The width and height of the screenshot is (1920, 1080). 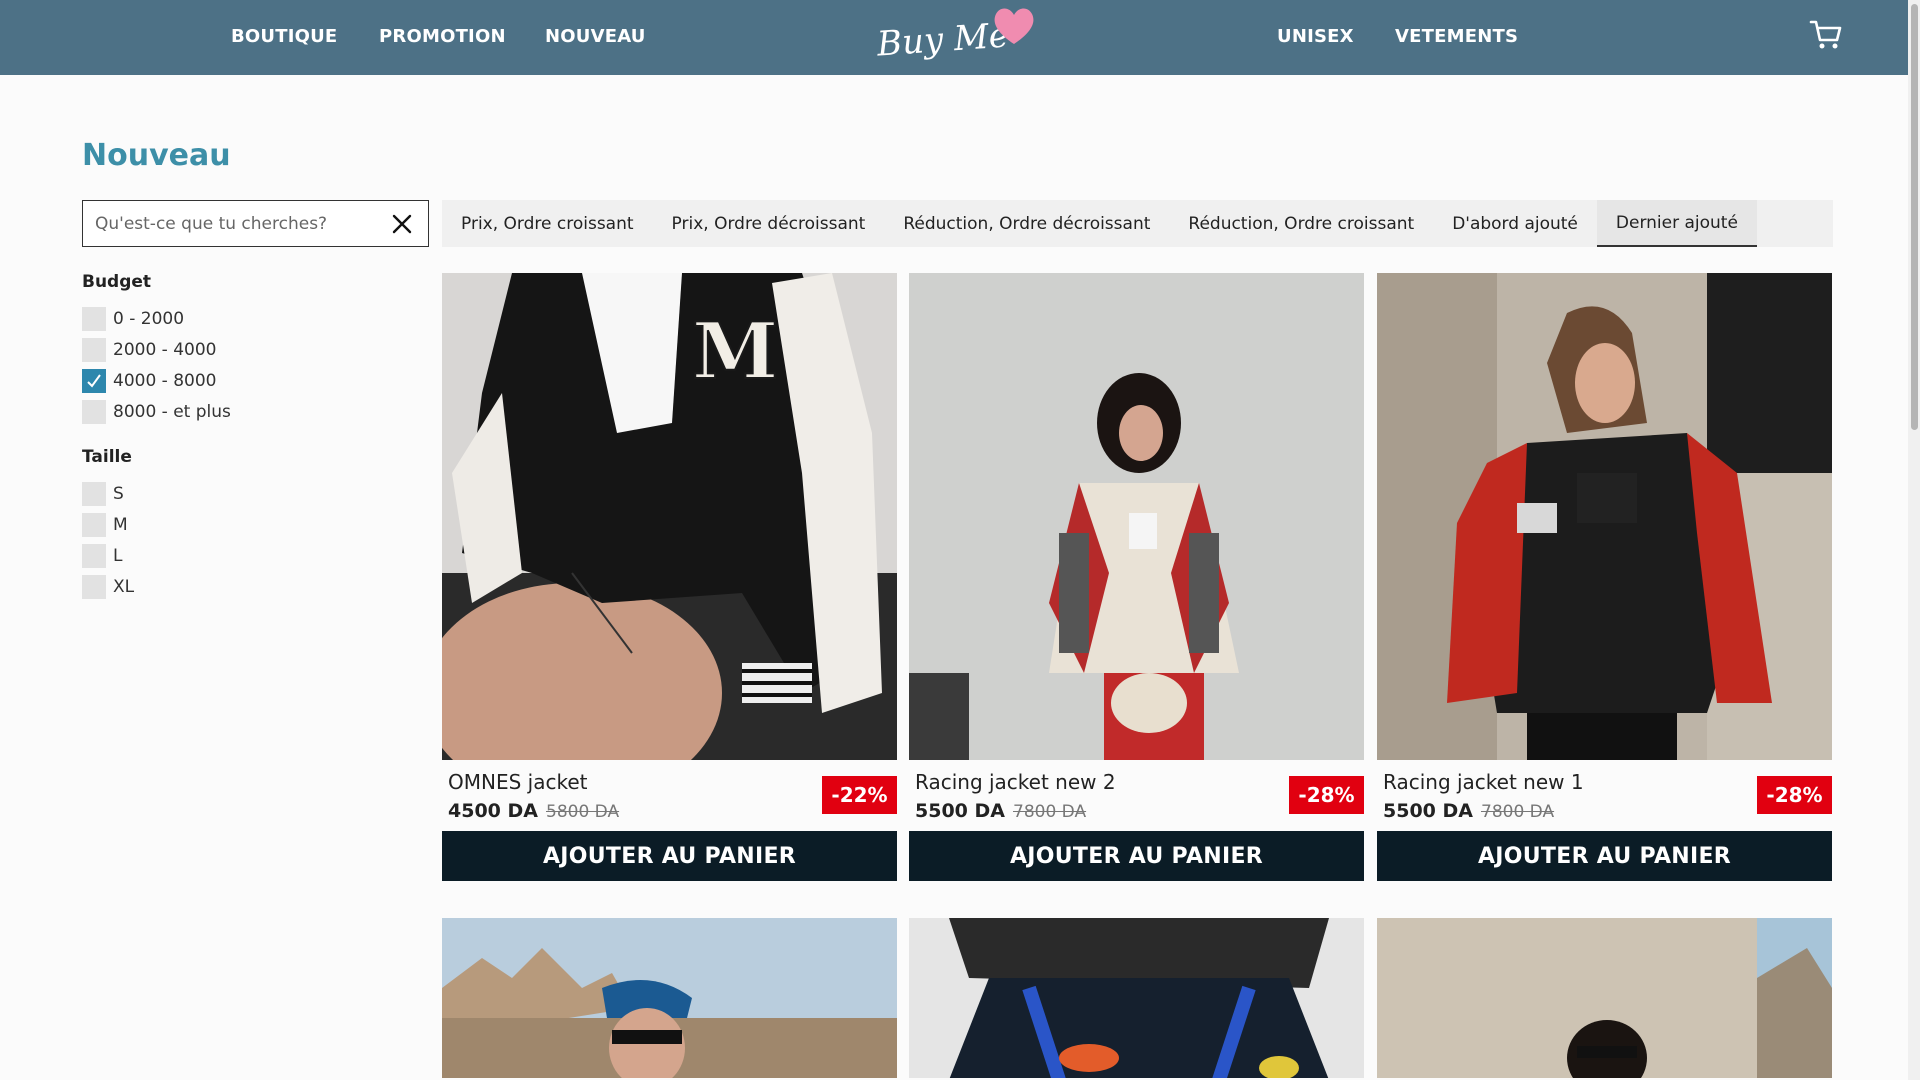 I want to click on svg-text: M, so click(x=735, y=351).